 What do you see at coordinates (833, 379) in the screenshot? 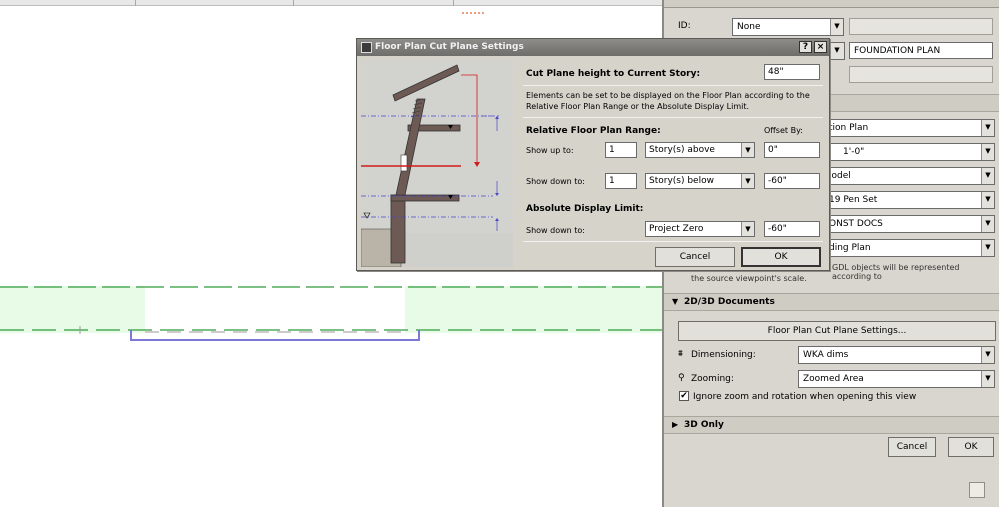
I see `select-value: Zoomed Area` at bounding box center [833, 379].